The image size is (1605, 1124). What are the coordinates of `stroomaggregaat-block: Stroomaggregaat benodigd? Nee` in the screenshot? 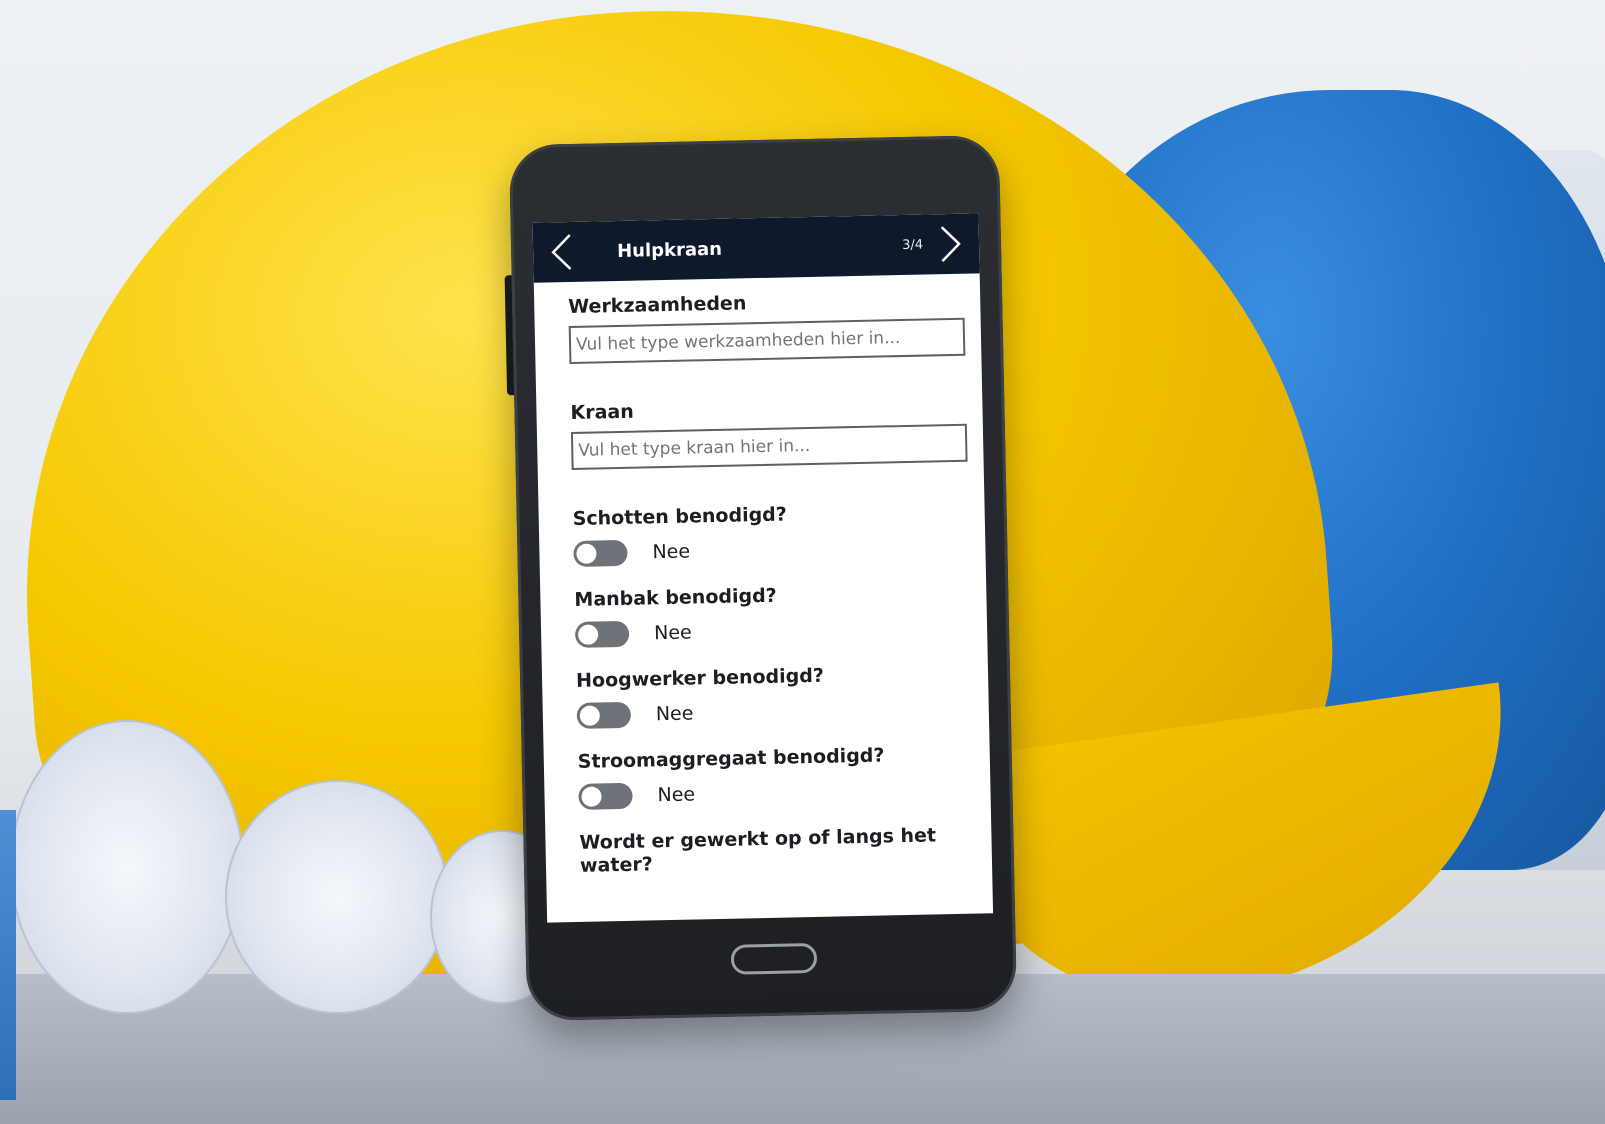 It's located at (776, 776).